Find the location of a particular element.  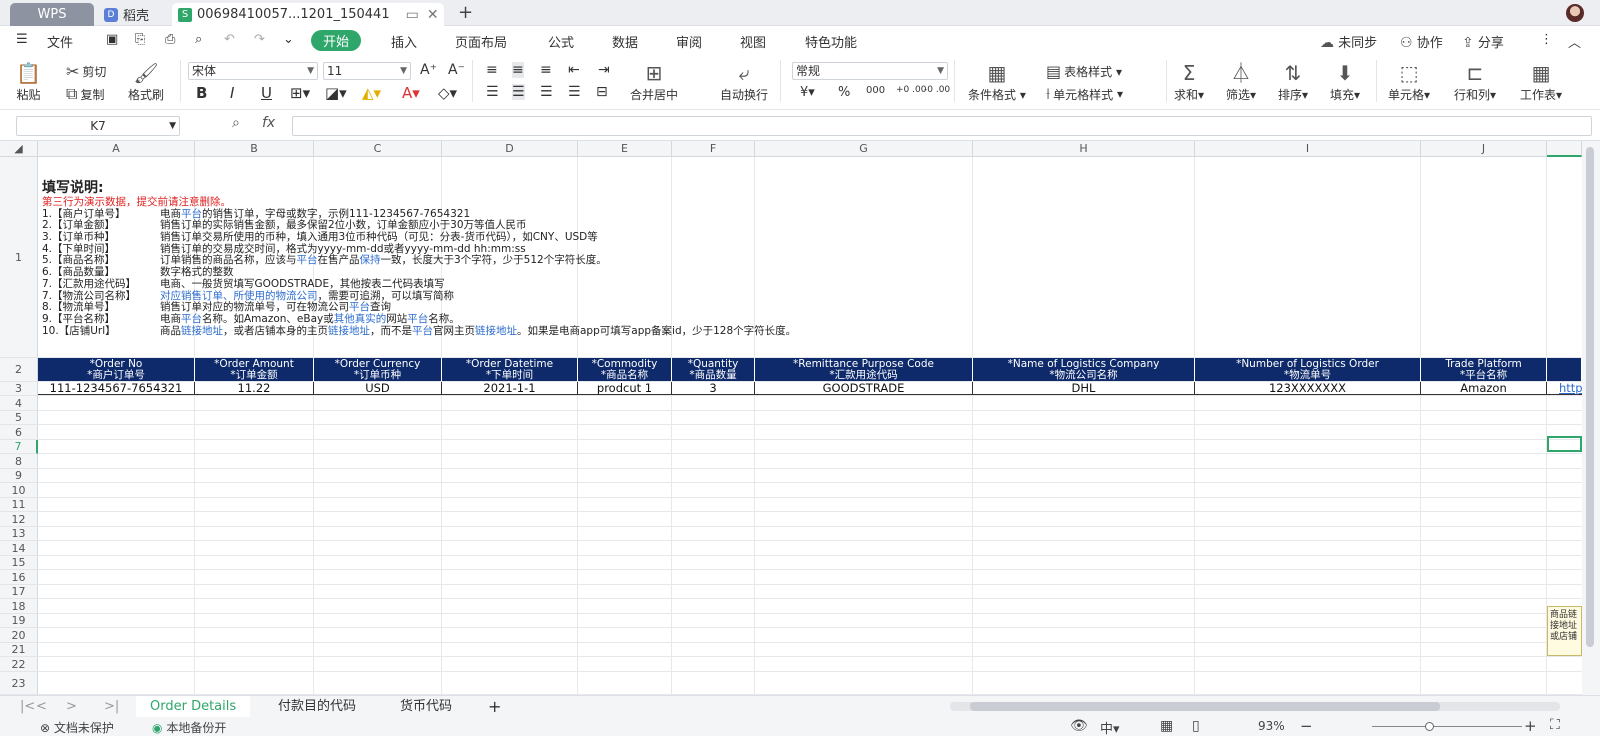

sum-button: Σ 求和▾ is located at coordinates (1189, 81).